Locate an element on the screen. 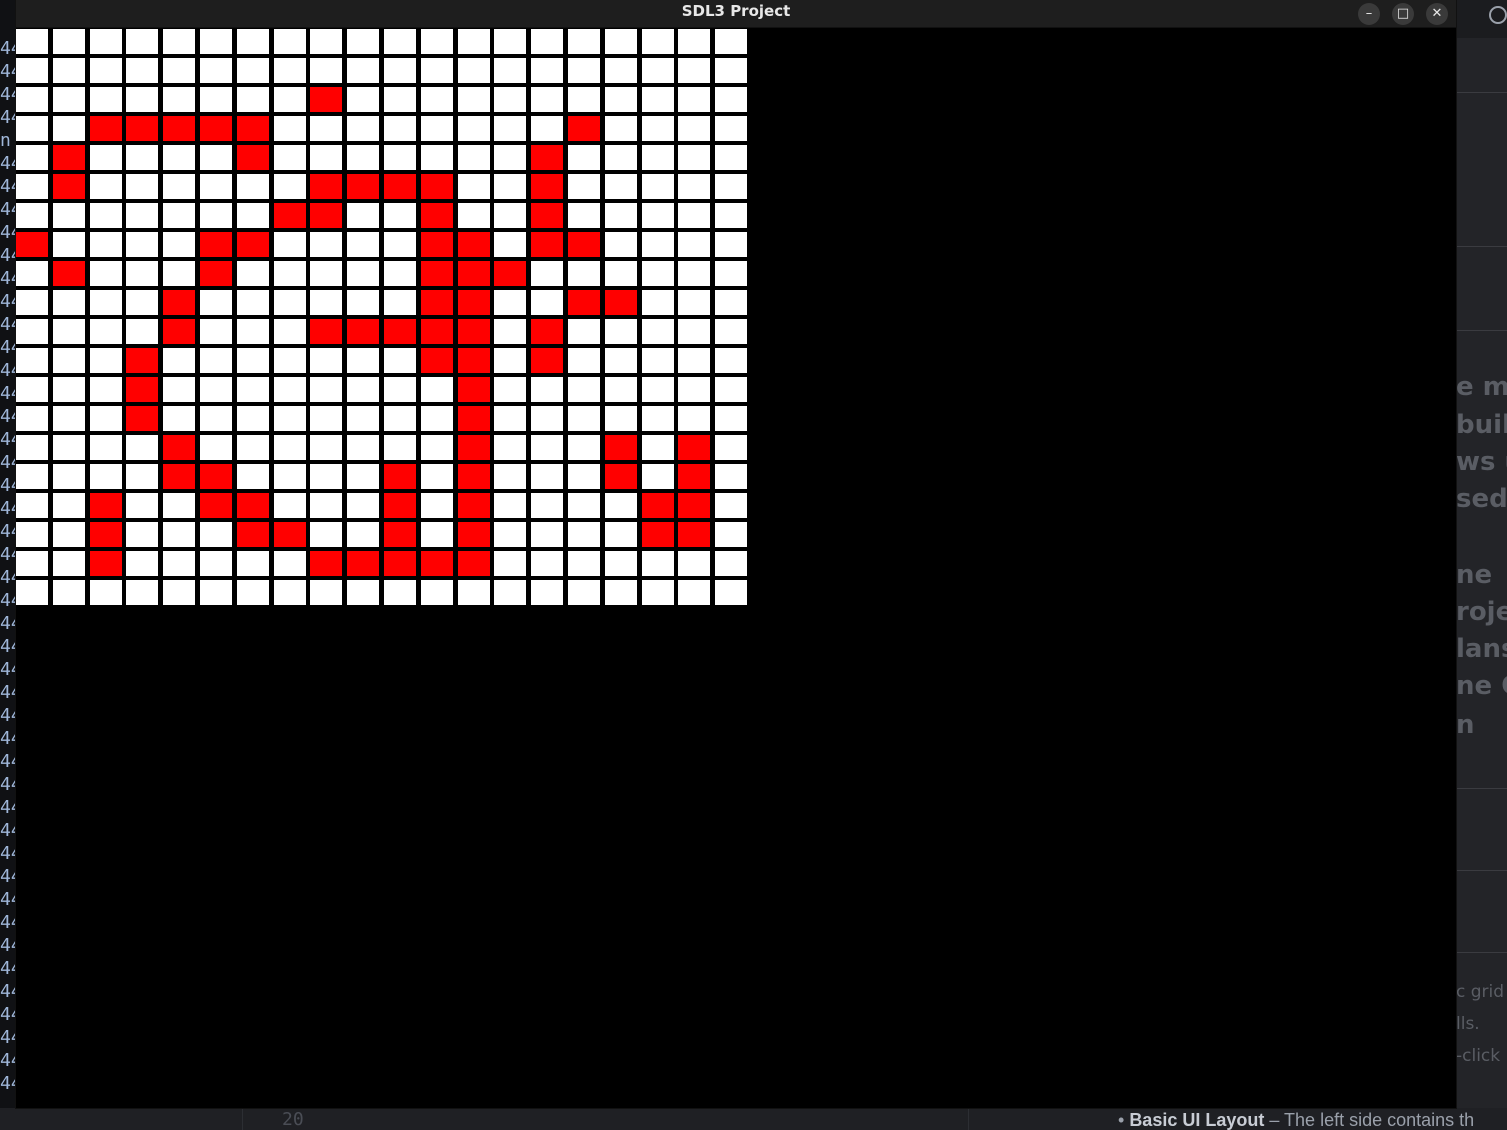 This screenshot has height=1130, width=1507. grid-cell-r6-c14 is located at coordinates (547, 215).